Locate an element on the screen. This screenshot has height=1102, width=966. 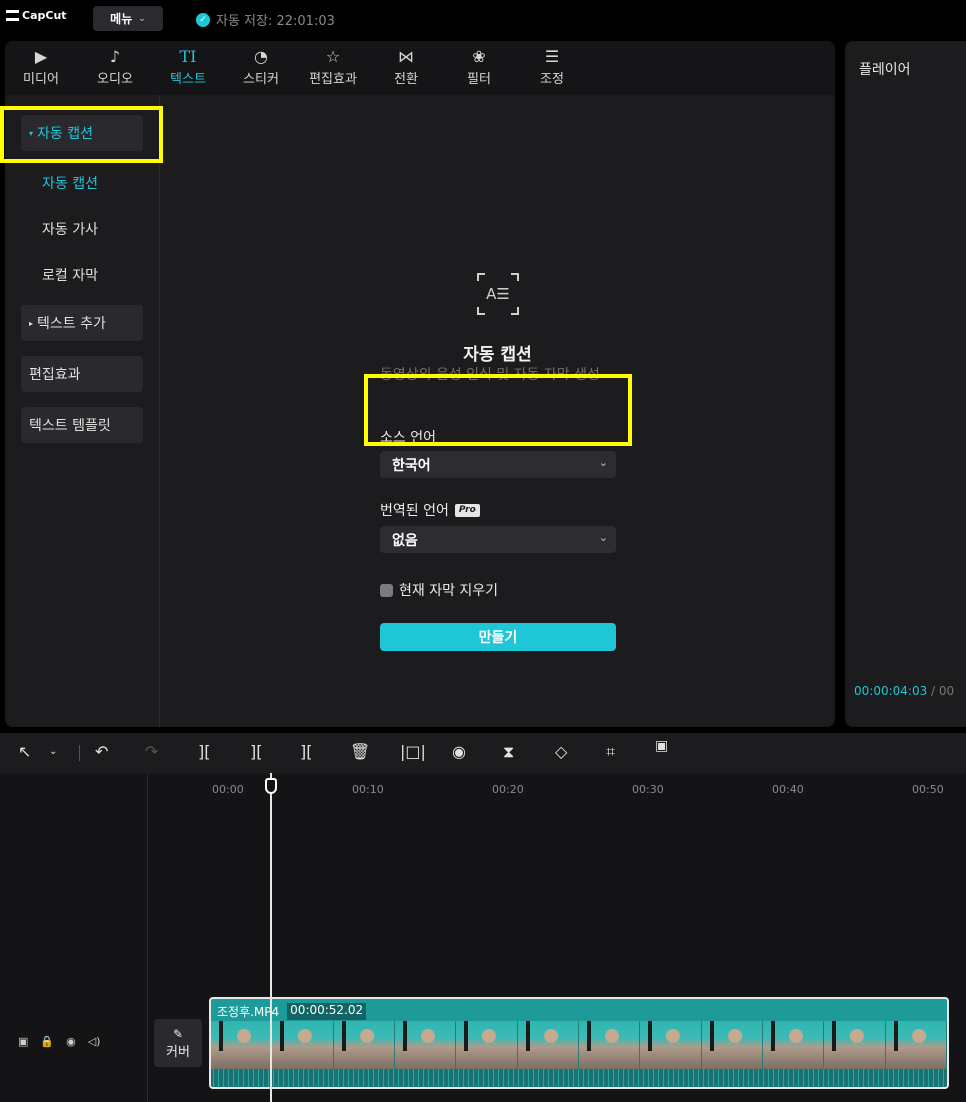
rotate-icon: ◇ is located at coordinates (561, 751).